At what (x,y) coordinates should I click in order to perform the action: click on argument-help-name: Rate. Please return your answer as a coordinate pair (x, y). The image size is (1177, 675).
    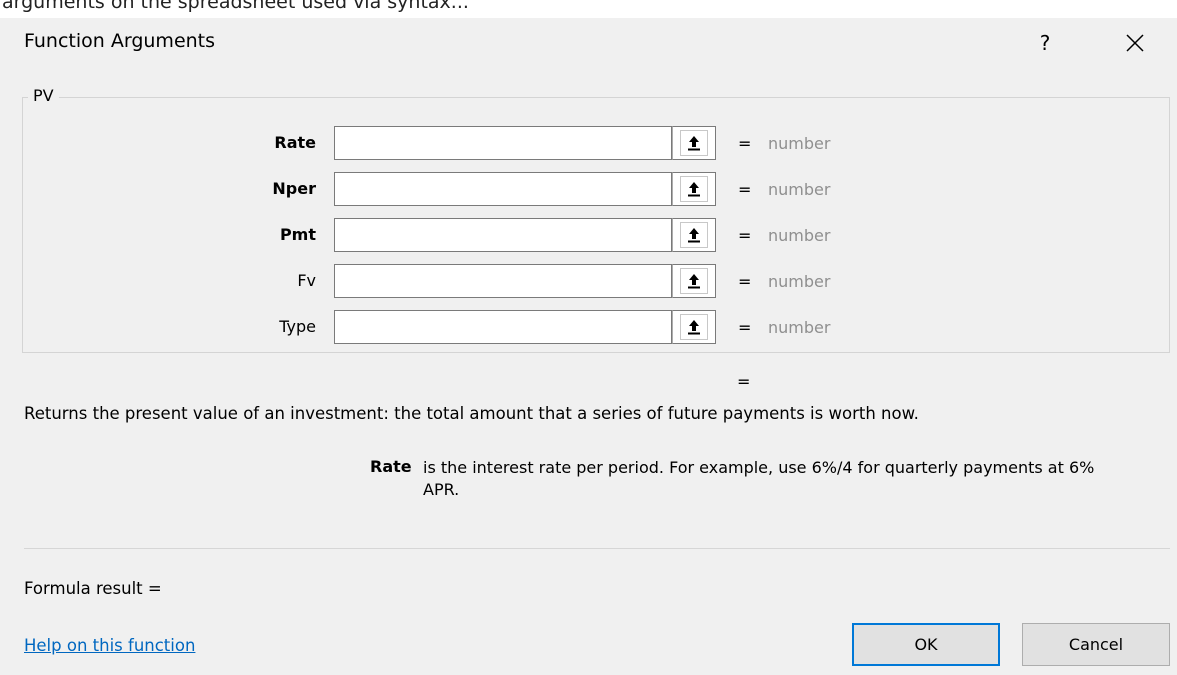
    Looking at the image, I should click on (391, 466).